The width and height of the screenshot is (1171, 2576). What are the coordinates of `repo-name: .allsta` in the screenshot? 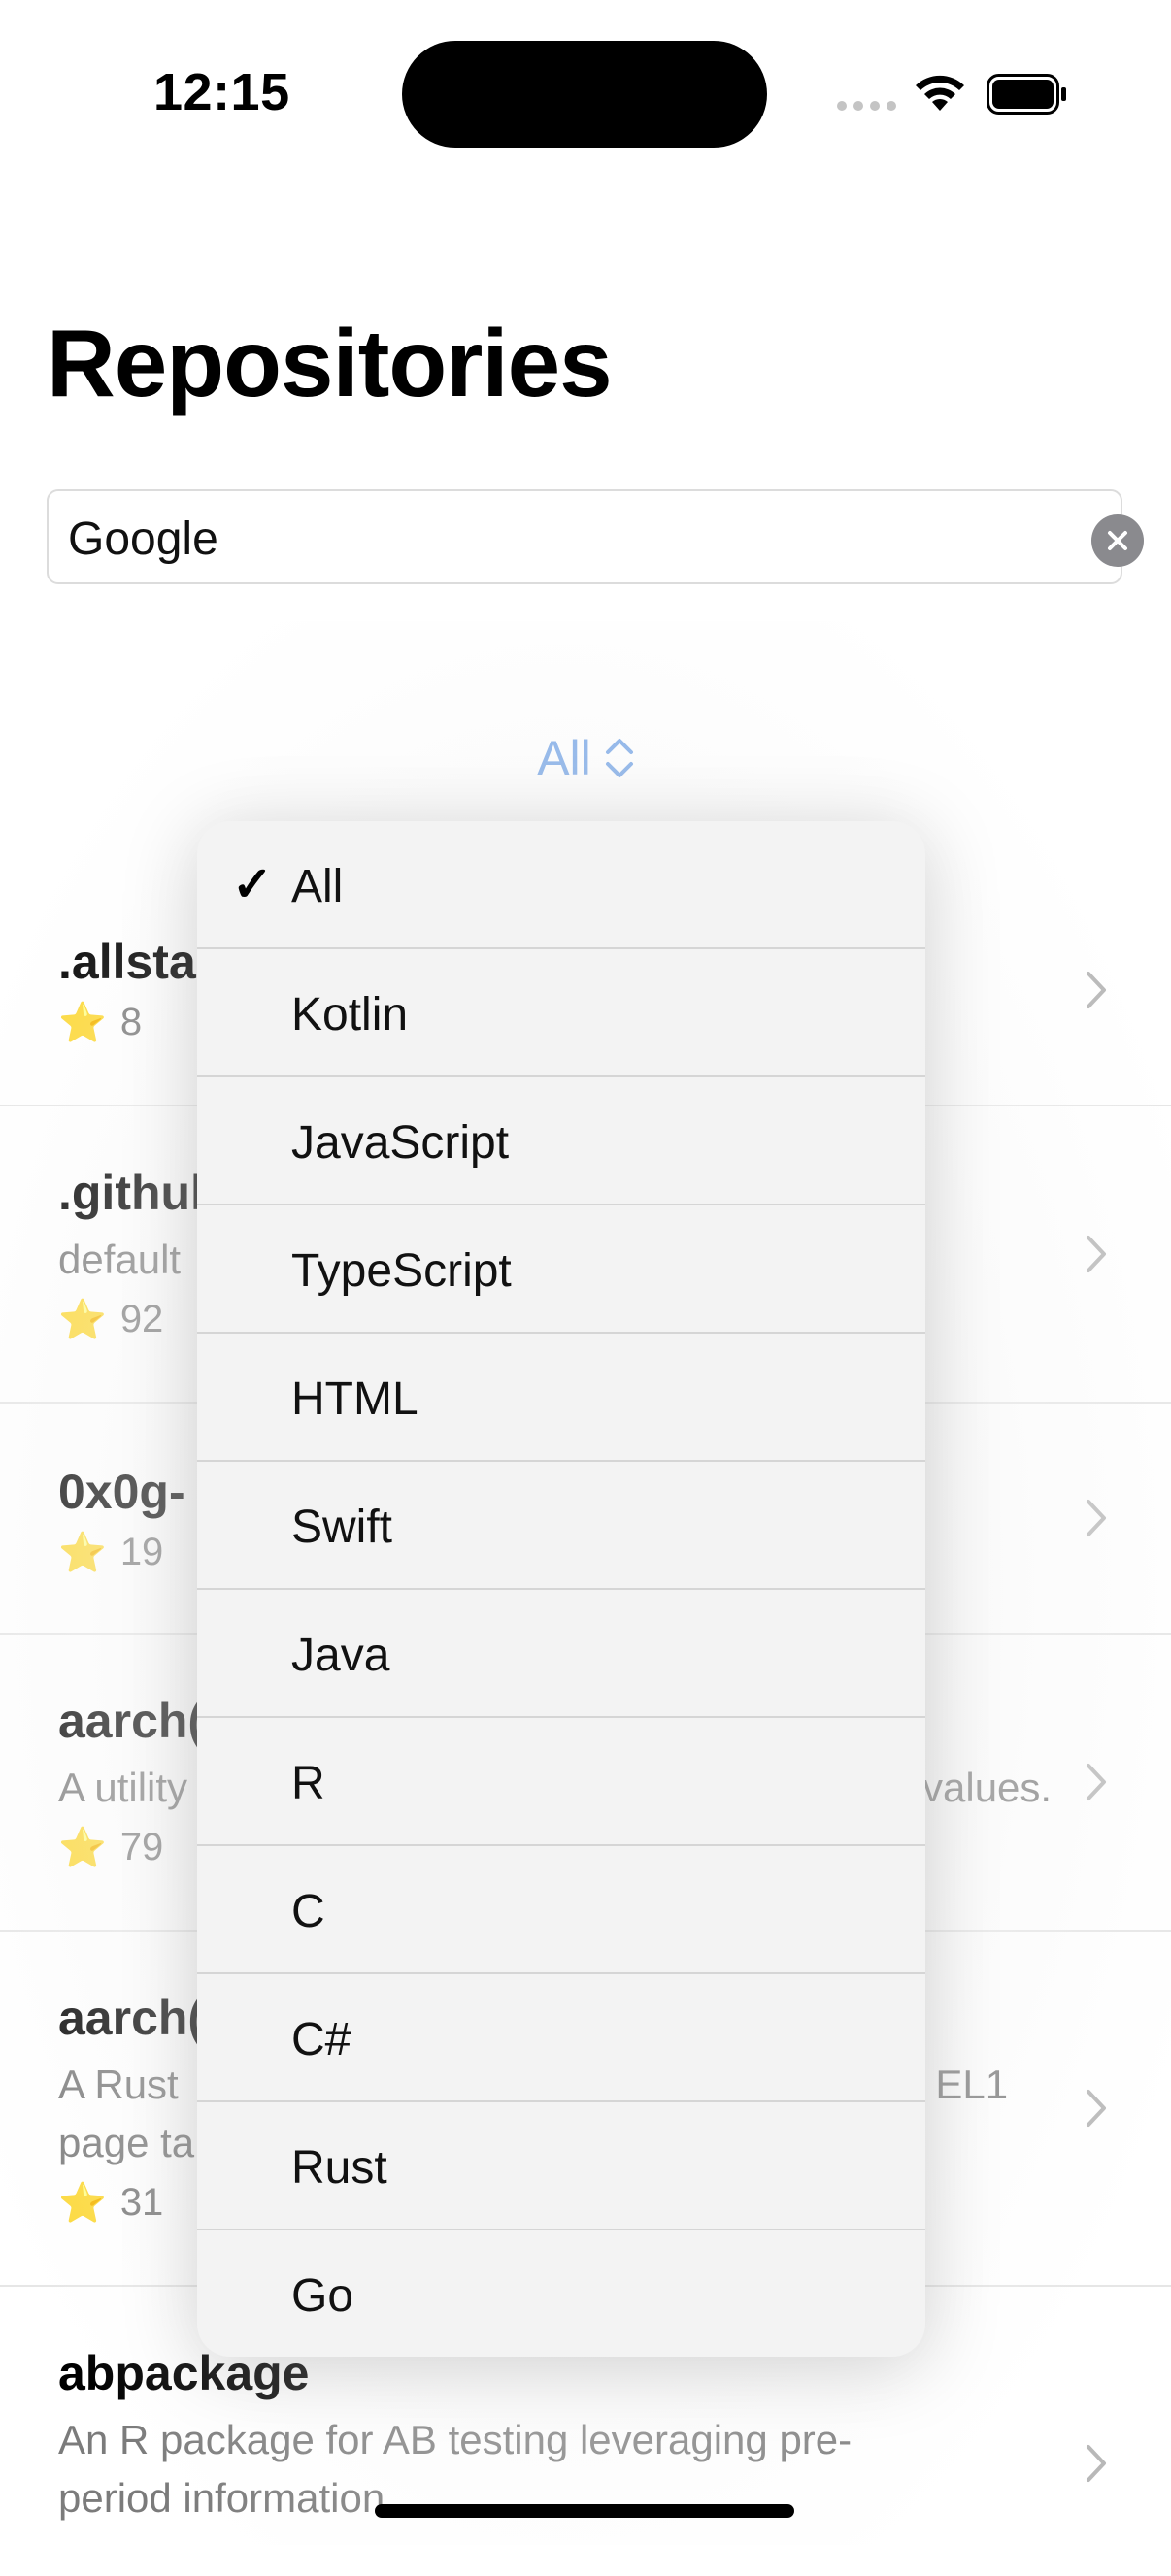 It's located at (127, 962).